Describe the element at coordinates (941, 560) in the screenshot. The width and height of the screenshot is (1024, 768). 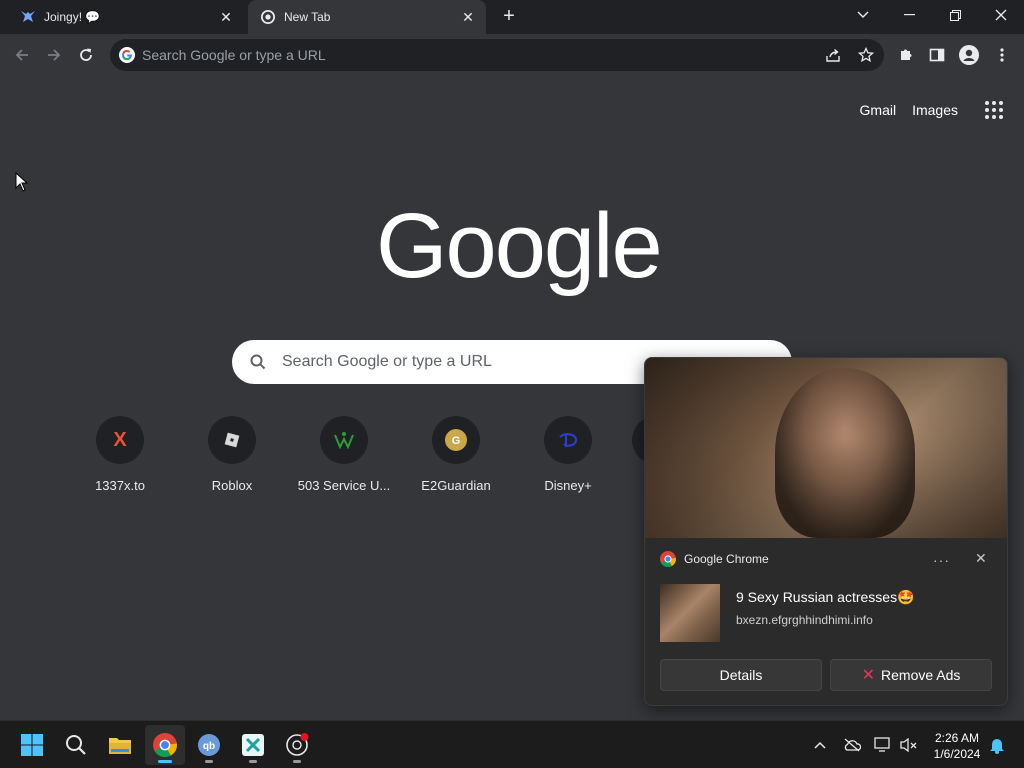
I see `notification-more-options-icon: ···` at that location.